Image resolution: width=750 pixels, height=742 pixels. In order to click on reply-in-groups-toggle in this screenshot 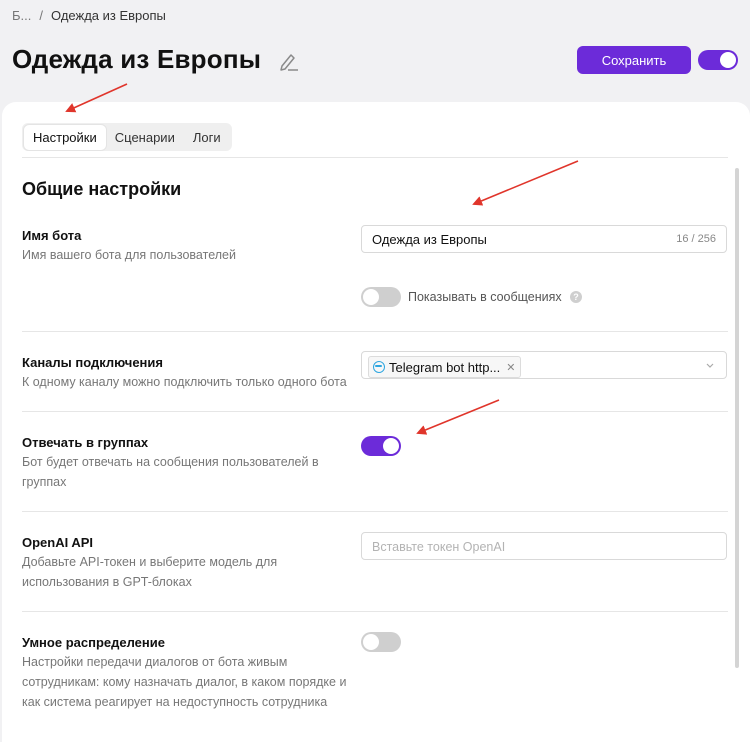, I will do `click(381, 446)`.